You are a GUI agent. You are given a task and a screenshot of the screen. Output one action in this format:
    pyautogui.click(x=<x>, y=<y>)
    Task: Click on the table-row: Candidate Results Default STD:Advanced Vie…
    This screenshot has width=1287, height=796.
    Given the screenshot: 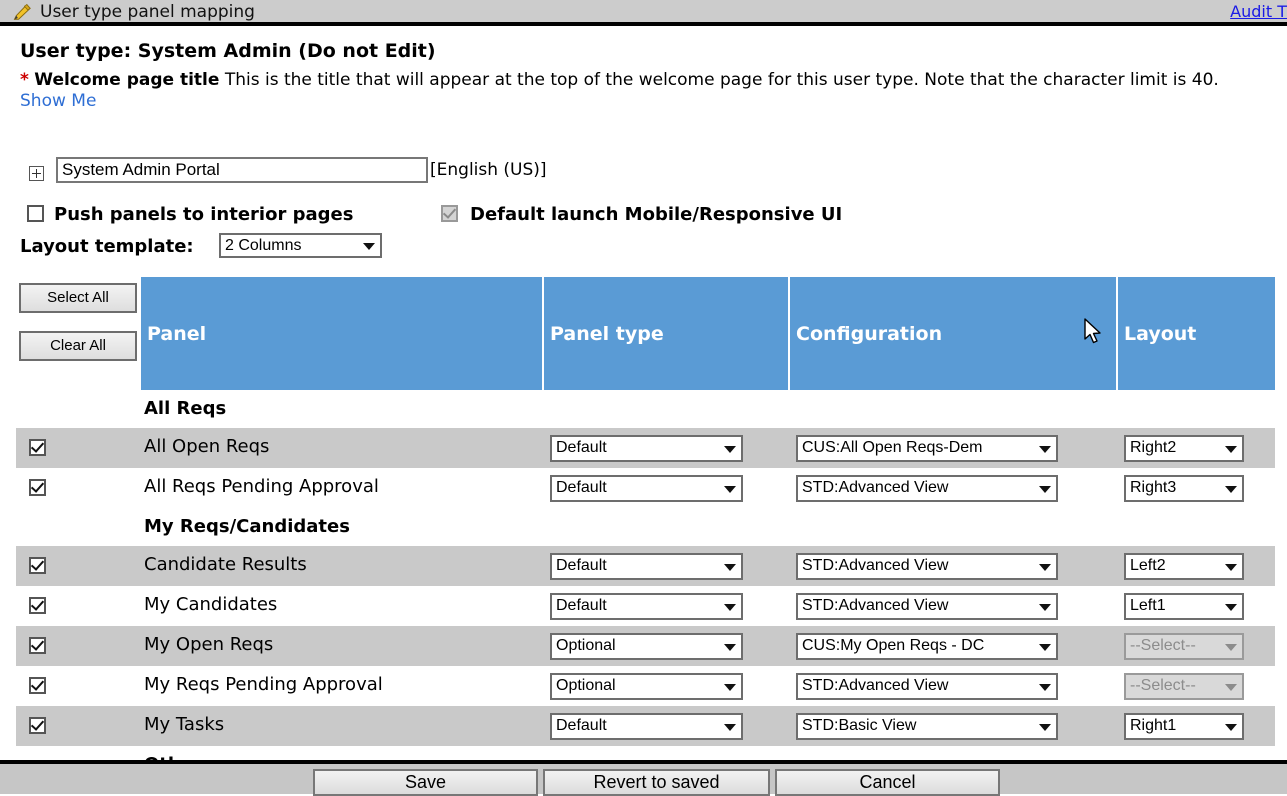 What is the action you would take?
    pyautogui.click(x=637, y=566)
    